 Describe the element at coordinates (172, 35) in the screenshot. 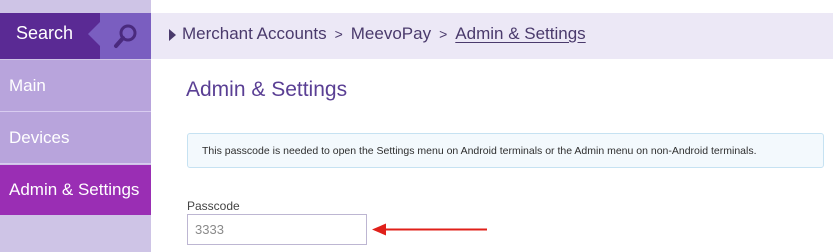

I see `caret-right-icon` at that location.